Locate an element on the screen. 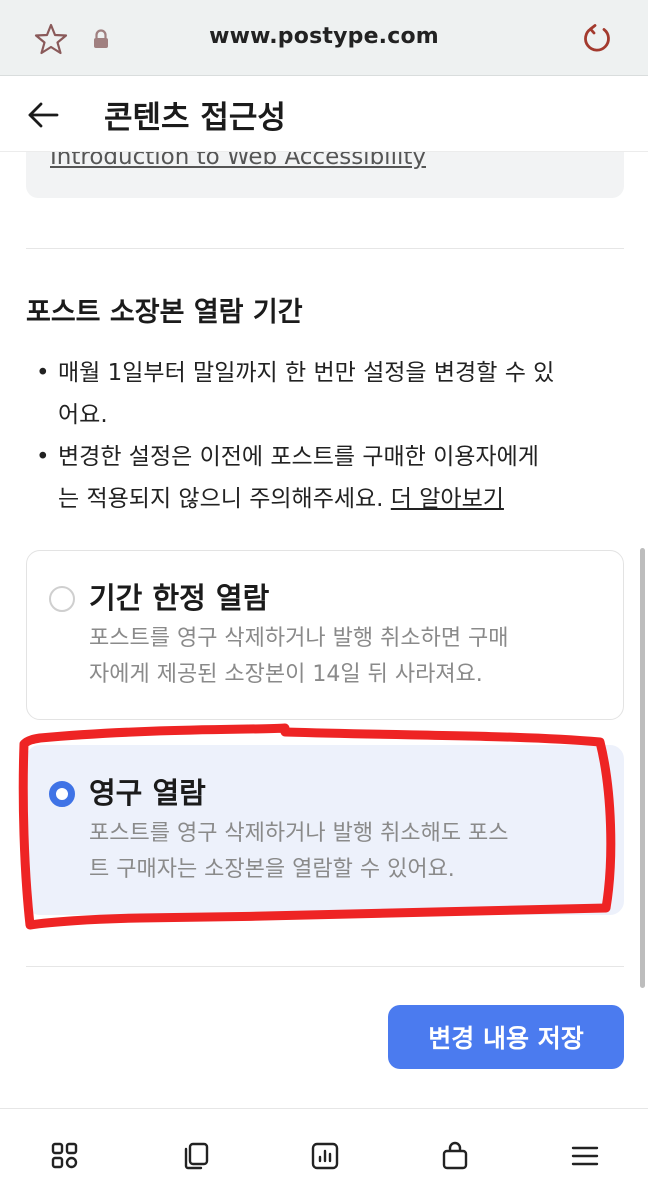  note-line: 어요. is located at coordinates (83, 415).